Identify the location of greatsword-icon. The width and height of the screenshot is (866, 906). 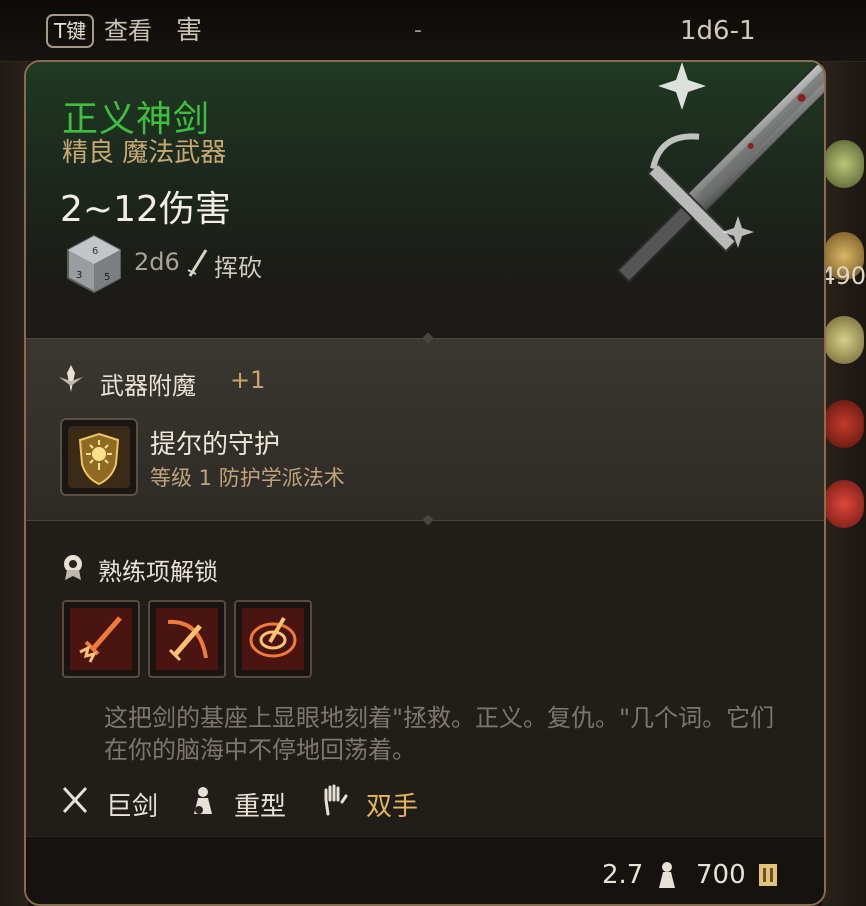
(720, 173).